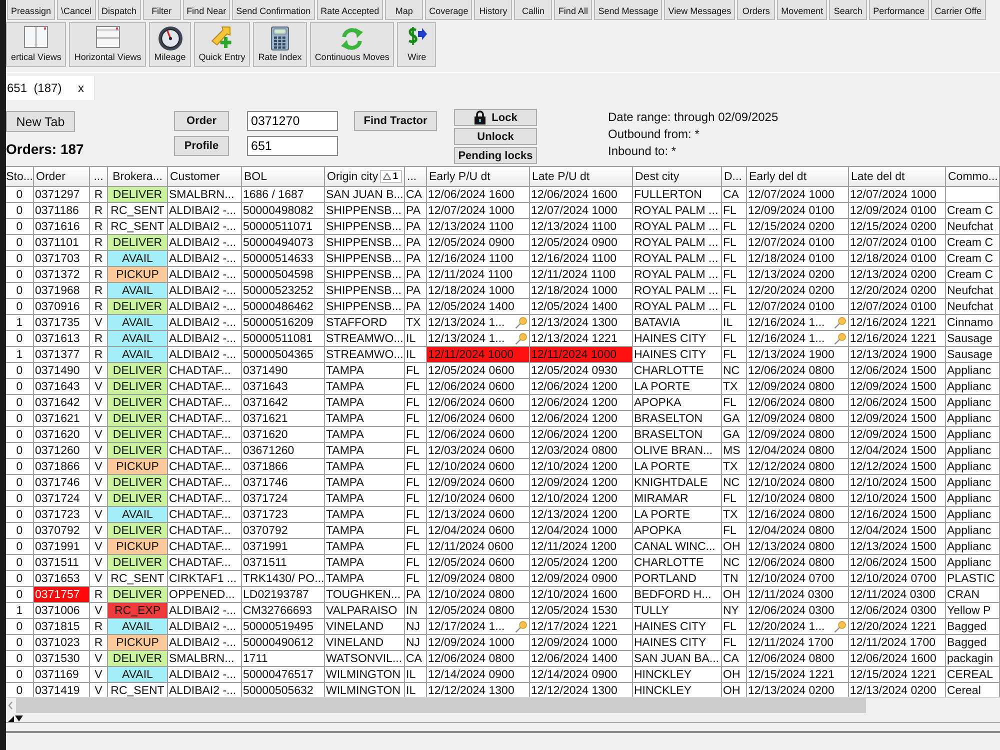 This screenshot has width=1000, height=750. What do you see at coordinates (404, 10) in the screenshot?
I see `toolbar-button: Map` at bounding box center [404, 10].